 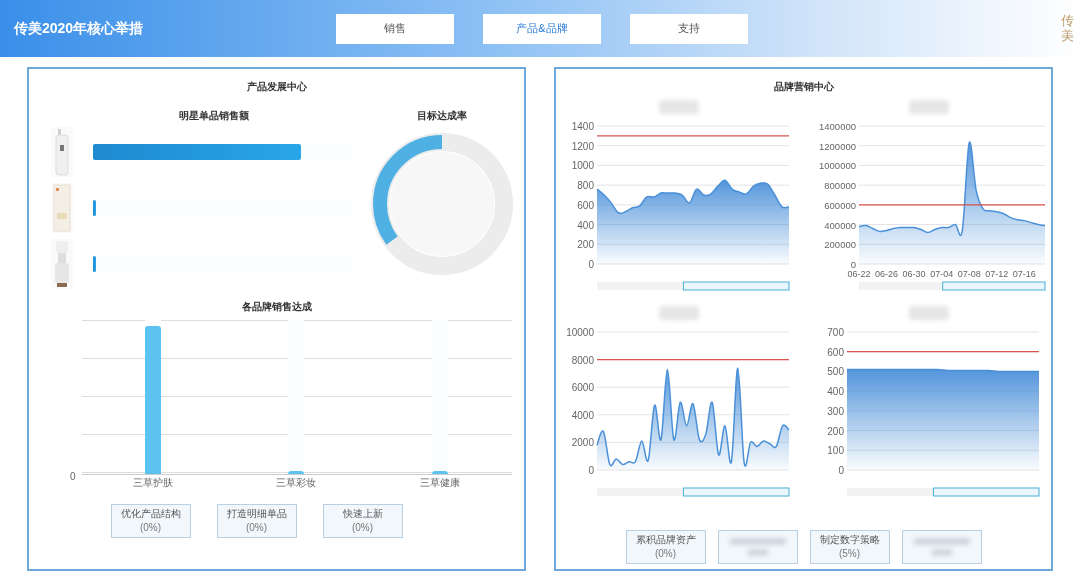 What do you see at coordinates (689, 28) in the screenshot?
I see `nav-tab: 支持` at bounding box center [689, 28].